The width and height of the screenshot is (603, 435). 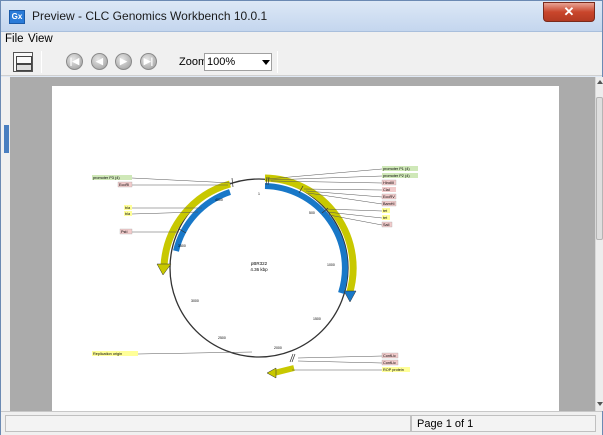 What do you see at coordinates (301, 62) in the screenshot?
I see `toolbar: |◀ ◀ ▶ ▶| Zoom 100%` at bounding box center [301, 62].